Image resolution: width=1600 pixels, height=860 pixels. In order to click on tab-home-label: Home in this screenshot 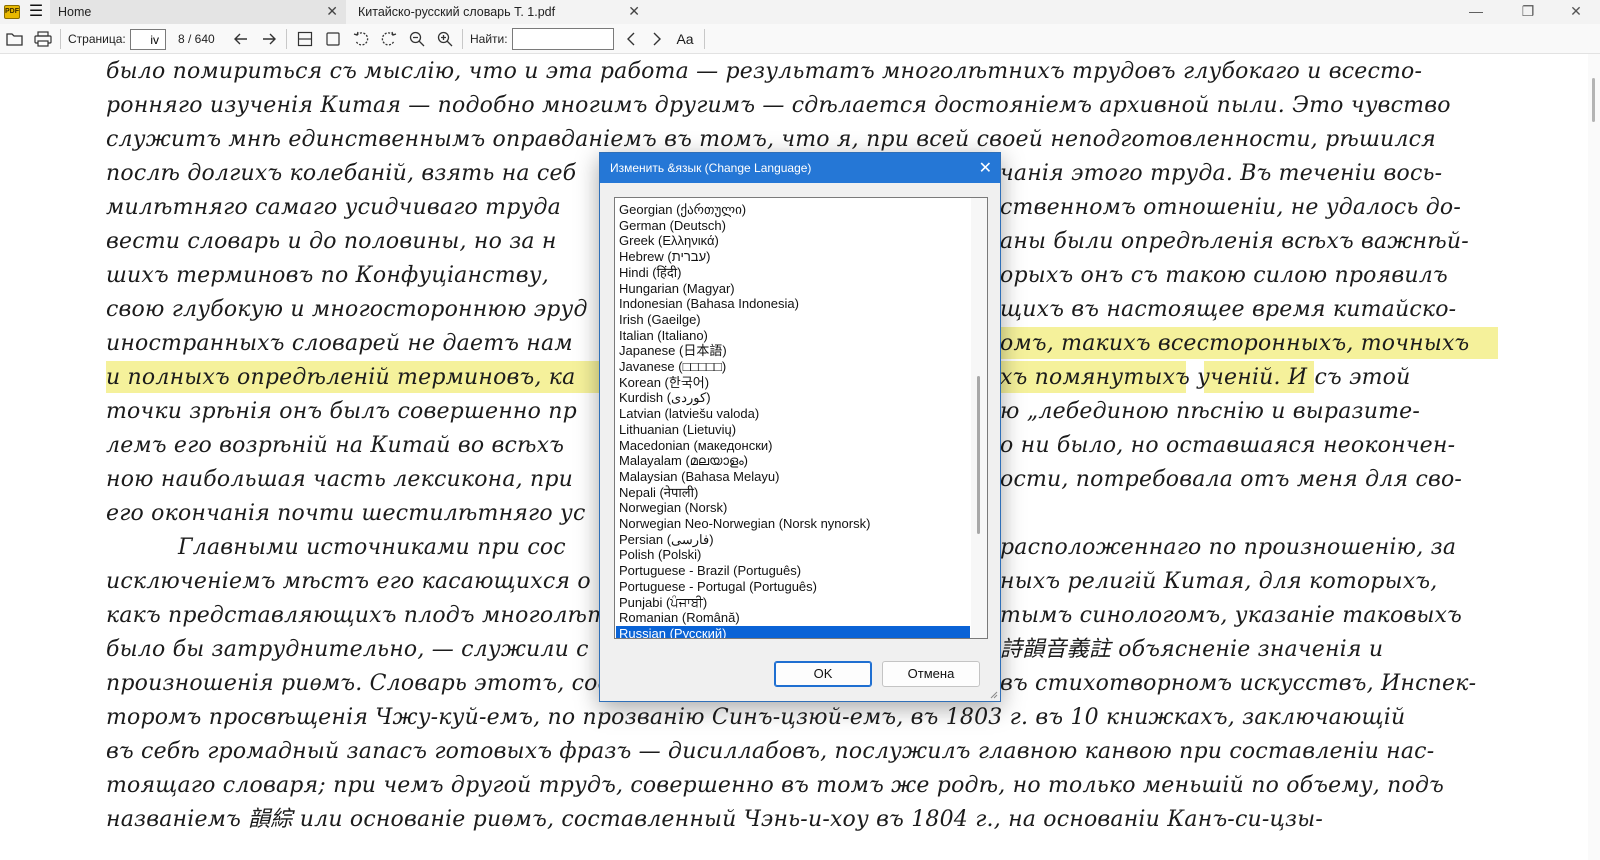, I will do `click(75, 12)`.